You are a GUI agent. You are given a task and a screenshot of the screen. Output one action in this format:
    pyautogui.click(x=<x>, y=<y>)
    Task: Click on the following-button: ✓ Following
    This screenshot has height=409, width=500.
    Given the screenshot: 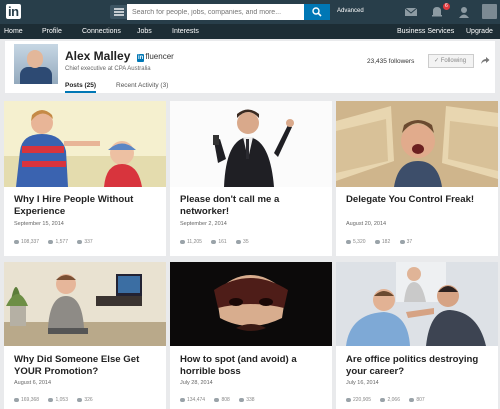 What is the action you would take?
    pyautogui.click(x=451, y=61)
    